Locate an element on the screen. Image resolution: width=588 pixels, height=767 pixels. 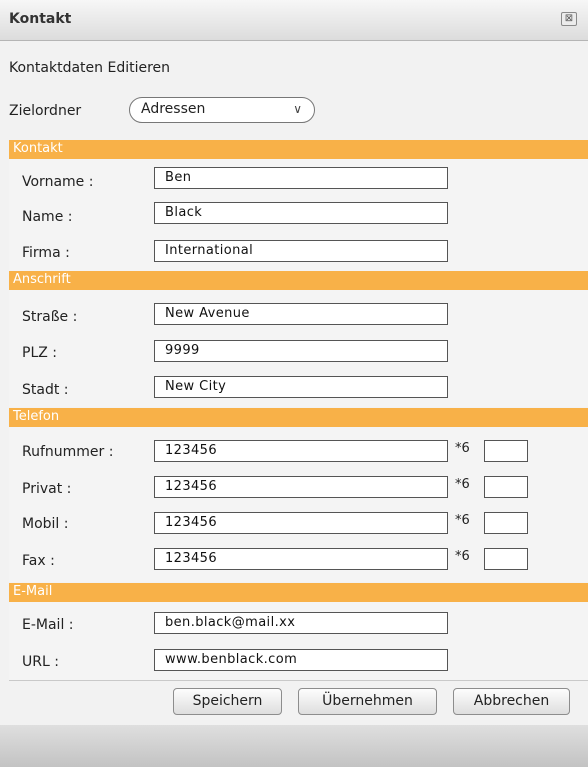
rufnummer-field: 123456 is located at coordinates (301, 451).